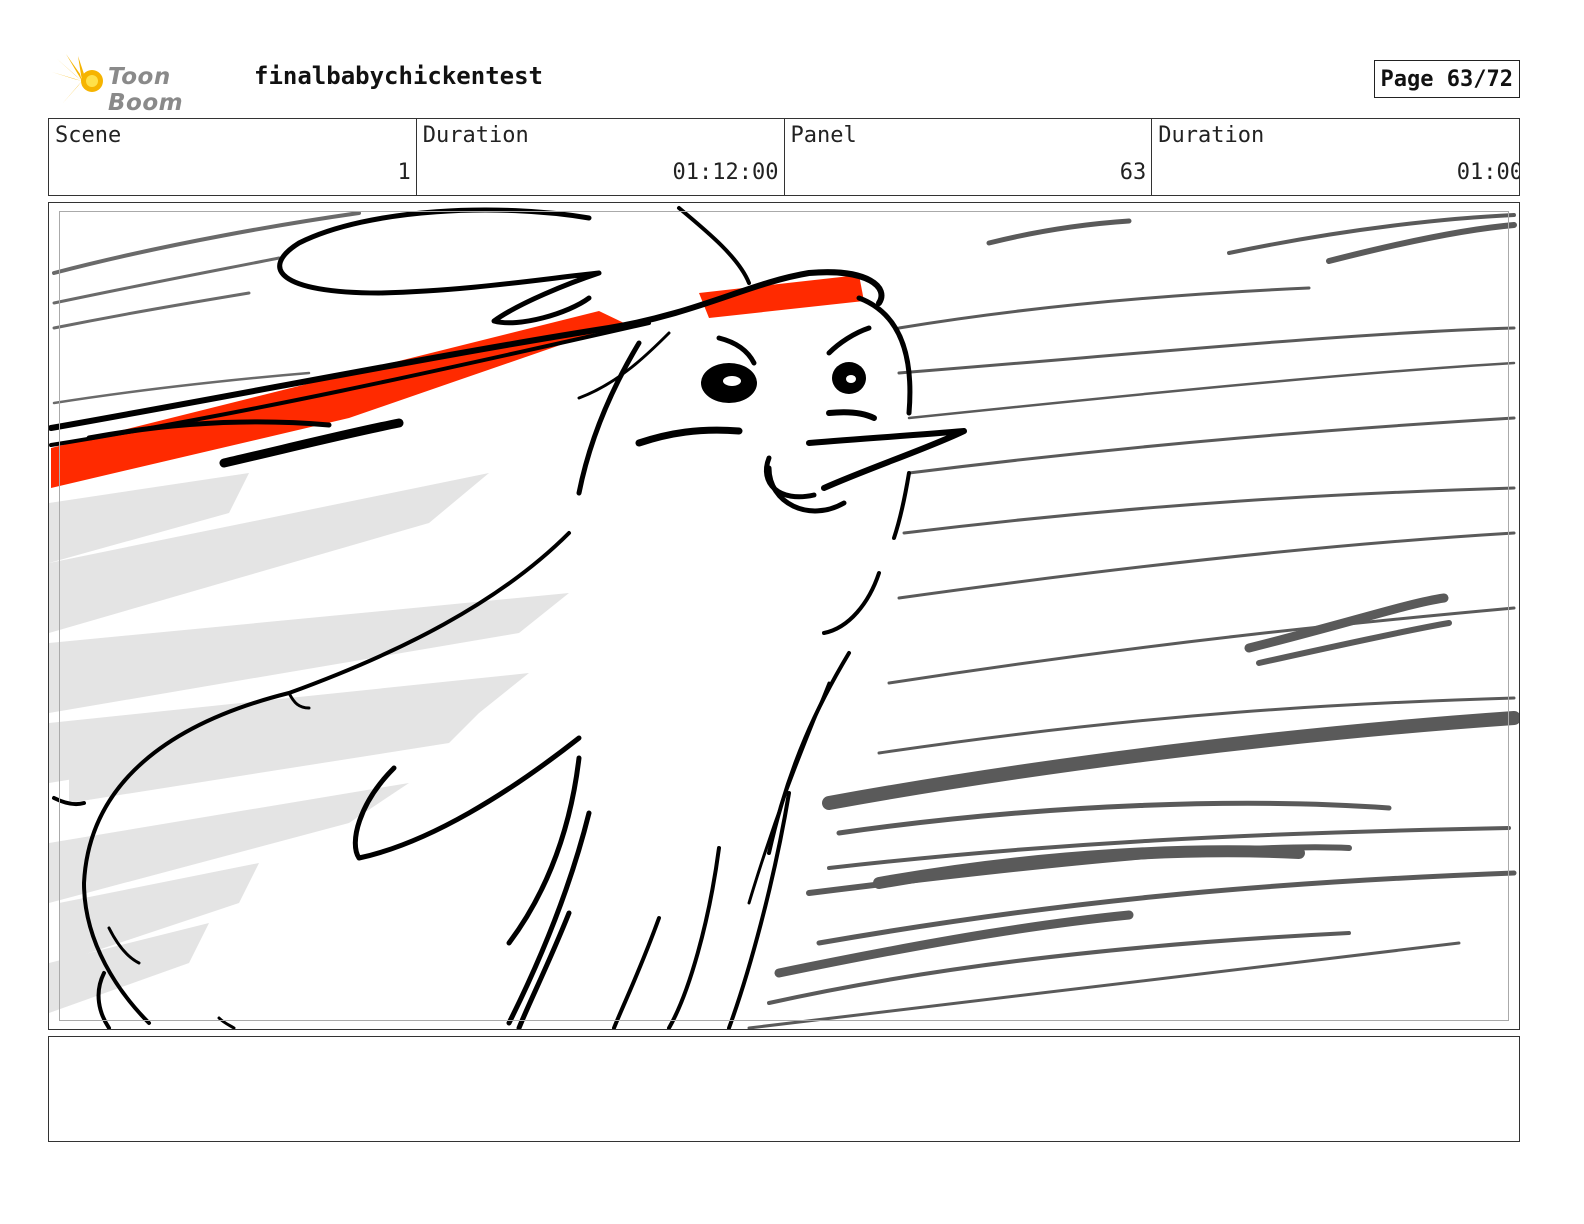 This screenshot has width=1584, height=1224. Describe the element at coordinates (233, 157) in the screenshot. I see `scene-cell: Scene 1` at that location.